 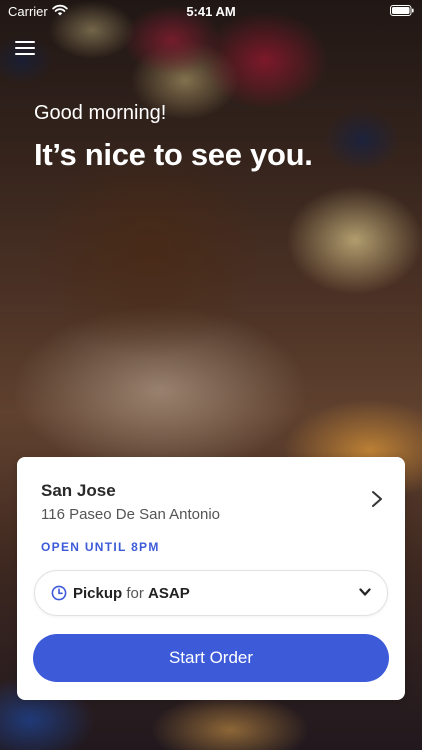 I want to click on order-mode-select: Pickup for ASAP, so click(x=211, y=593).